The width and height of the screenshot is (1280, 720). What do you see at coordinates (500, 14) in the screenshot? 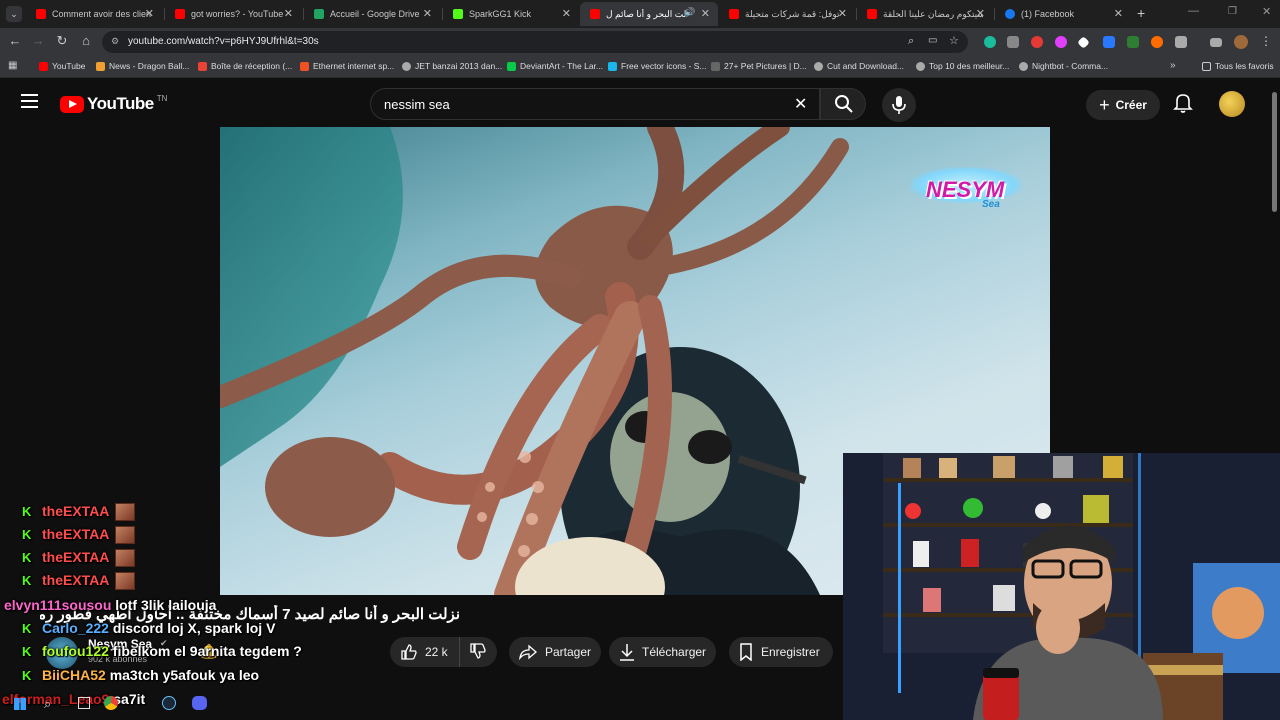
I see `tab-title: SparkGG1 Kick` at bounding box center [500, 14].